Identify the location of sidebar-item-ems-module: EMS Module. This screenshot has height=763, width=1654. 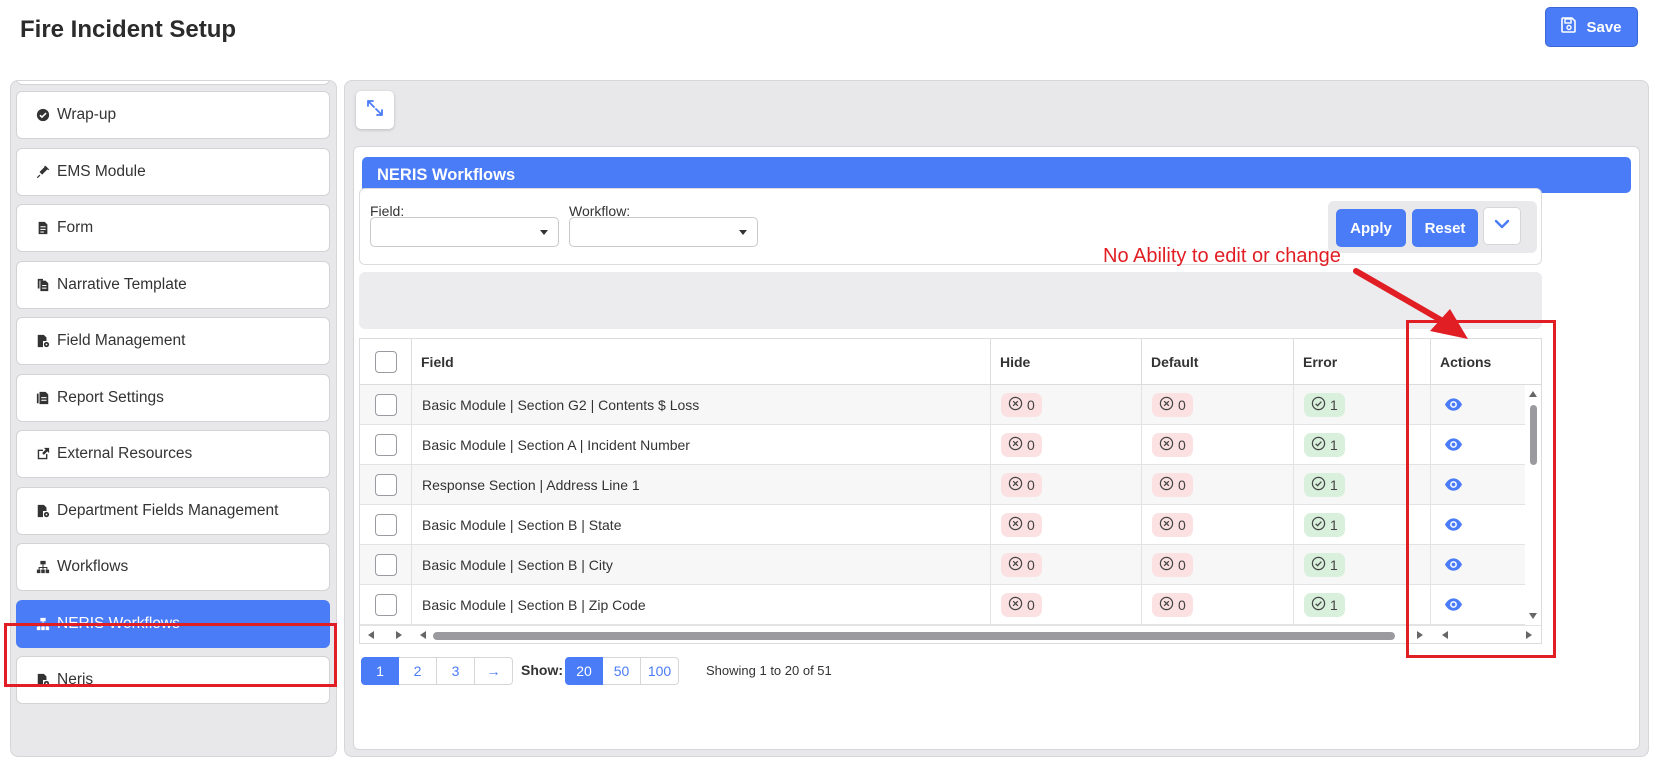
(173, 171).